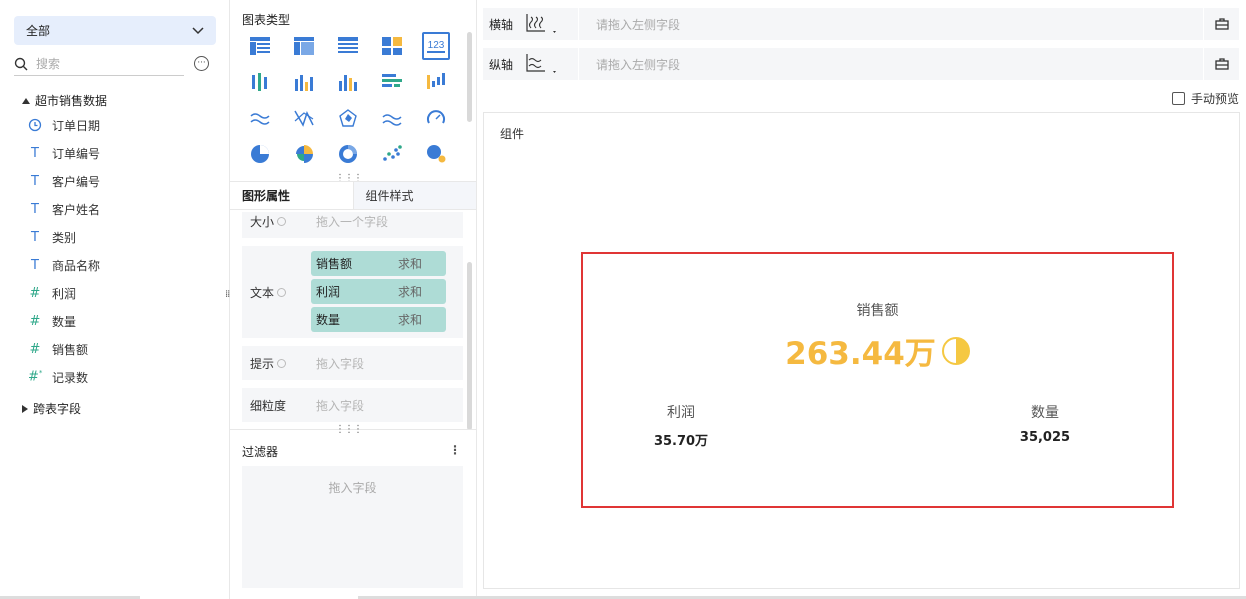  Describe the element at coordinates (392, 82) in the screenshot. I see `bar-chart-icon` at that location.